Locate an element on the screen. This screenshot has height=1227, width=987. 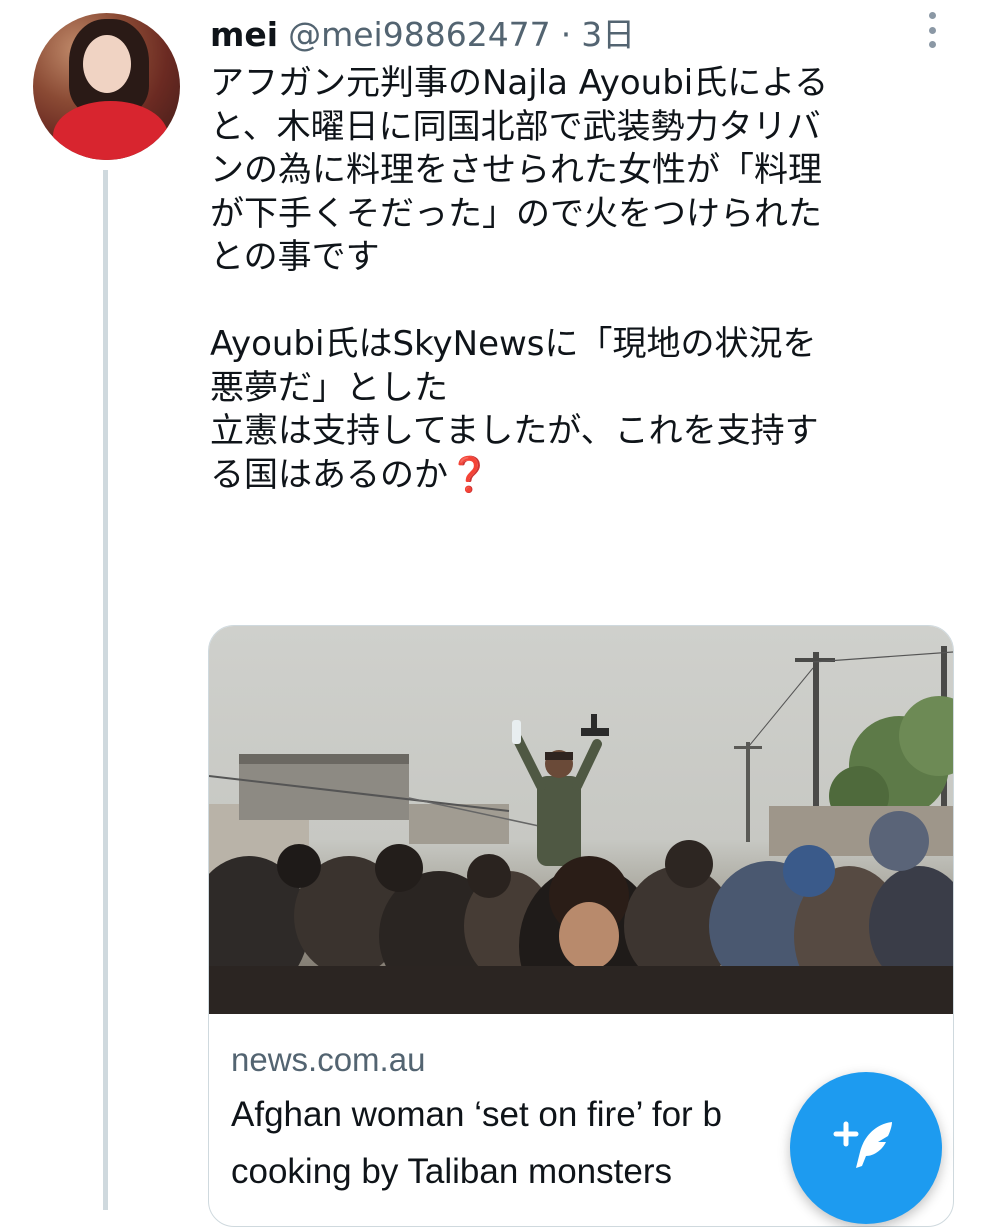
tweet-line: と、木曜日に同国北部で武装勢力タリバ is located at coordinates (515, 126).